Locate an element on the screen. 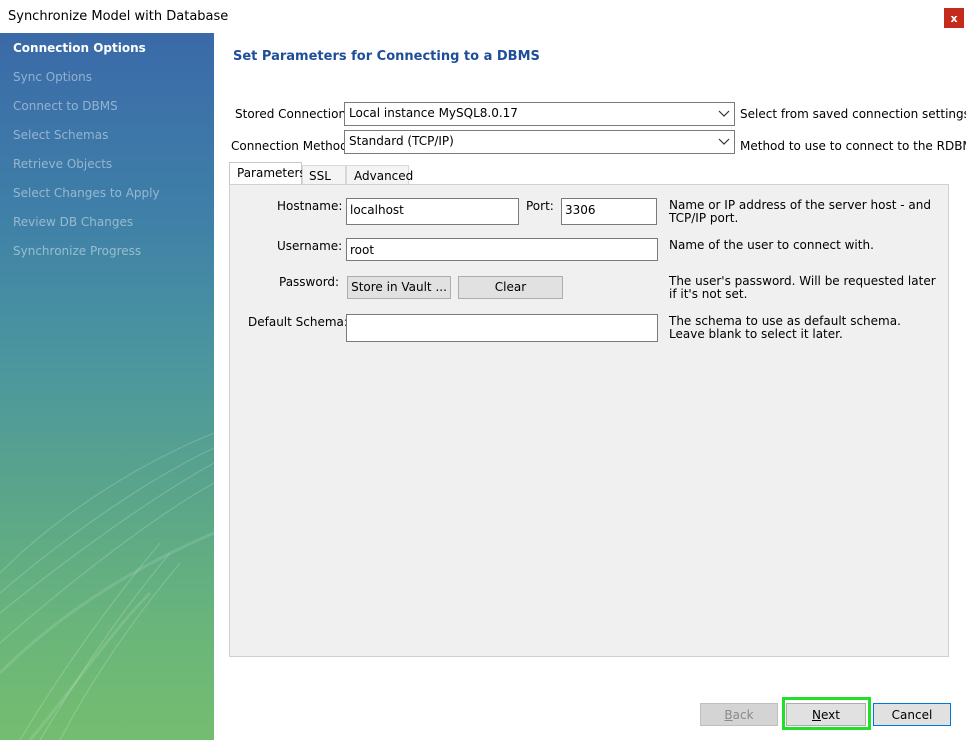  sidebar-item-select-changes: Select Changes to Apply is located at coordinates (86, 193).